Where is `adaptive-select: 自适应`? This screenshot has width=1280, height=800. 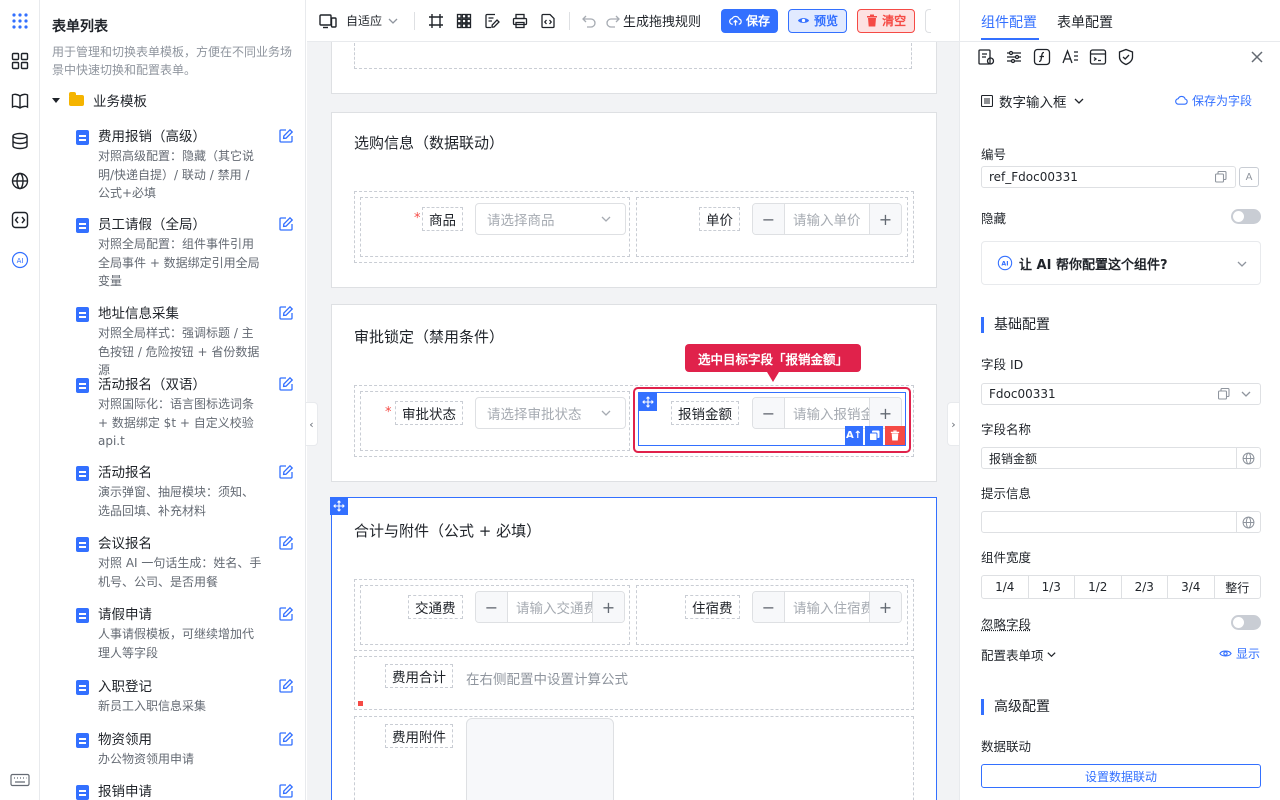
adaptive-select: 自适应 is located at coordinates (373, 20).